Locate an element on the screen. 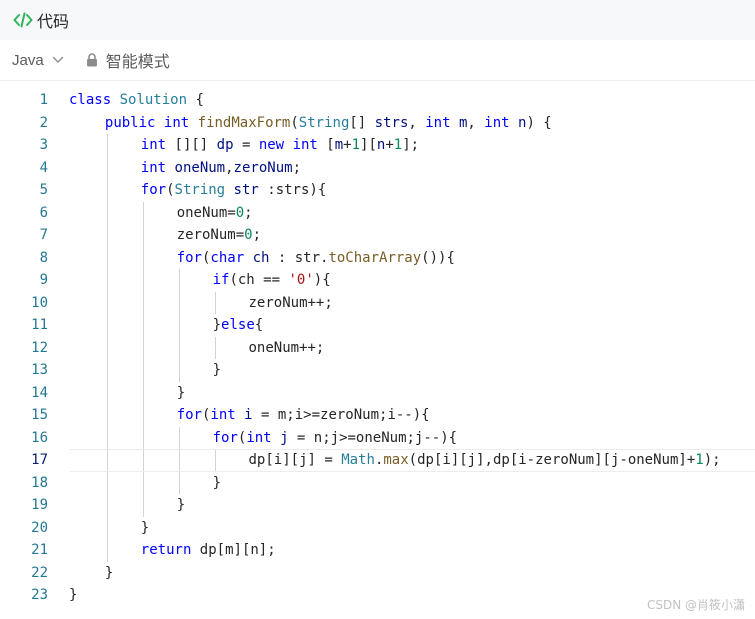  code-line: 16 for(int j = n;j>=oneNum;j--){ is located at coordinates (377, 438).